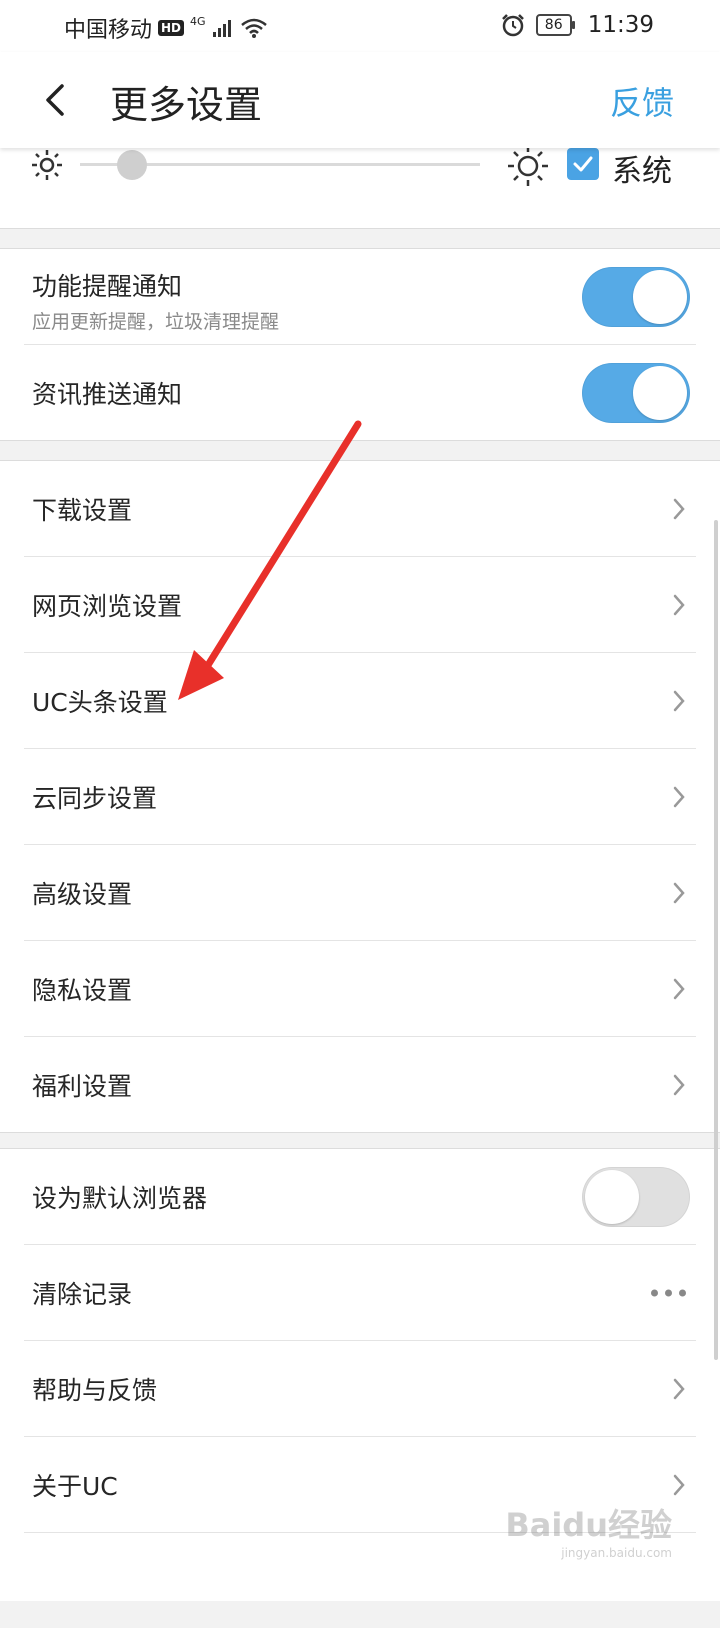 The image size is (720, 1628). I want to click on settings-item-privacy: 隐私设置, so click(360, 989).